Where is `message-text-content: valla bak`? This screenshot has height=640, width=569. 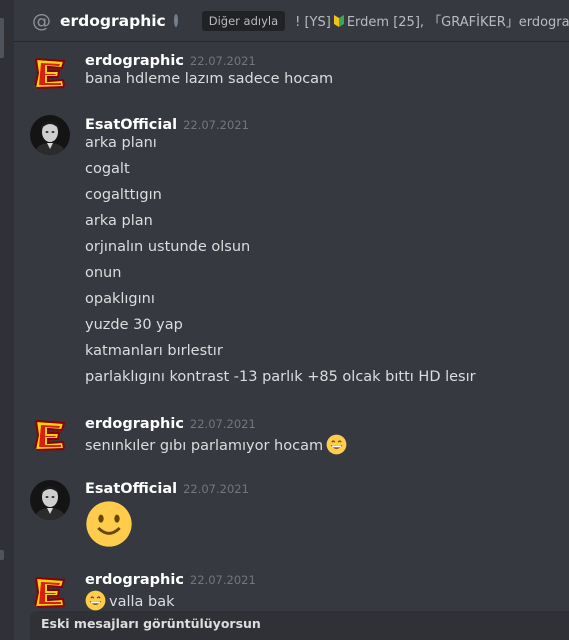 message-text-content: valla bak is located at coordinates (142, 602).